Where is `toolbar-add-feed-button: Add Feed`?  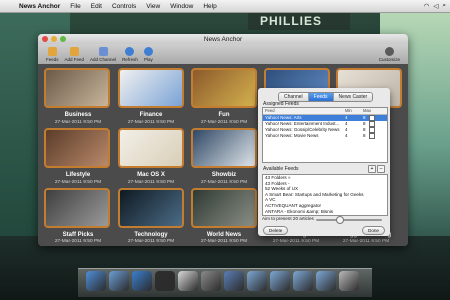 toolbar-add-feed-button: Add Feed is located at coordinates (74, 54).